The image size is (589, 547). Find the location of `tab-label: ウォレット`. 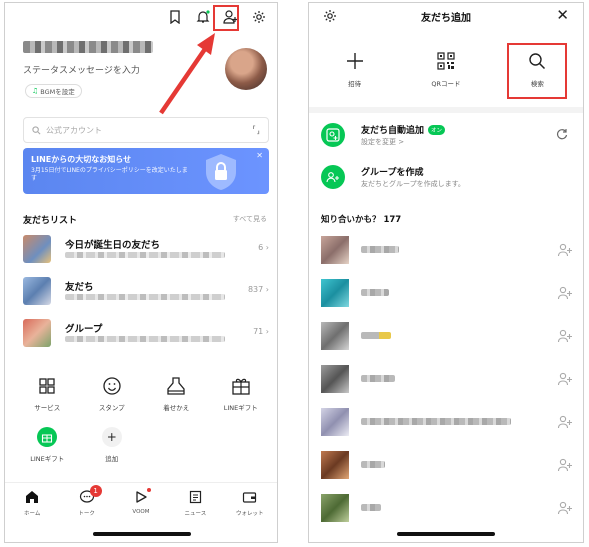

tab-label: ウォレット is located at coordinates (249, 514).